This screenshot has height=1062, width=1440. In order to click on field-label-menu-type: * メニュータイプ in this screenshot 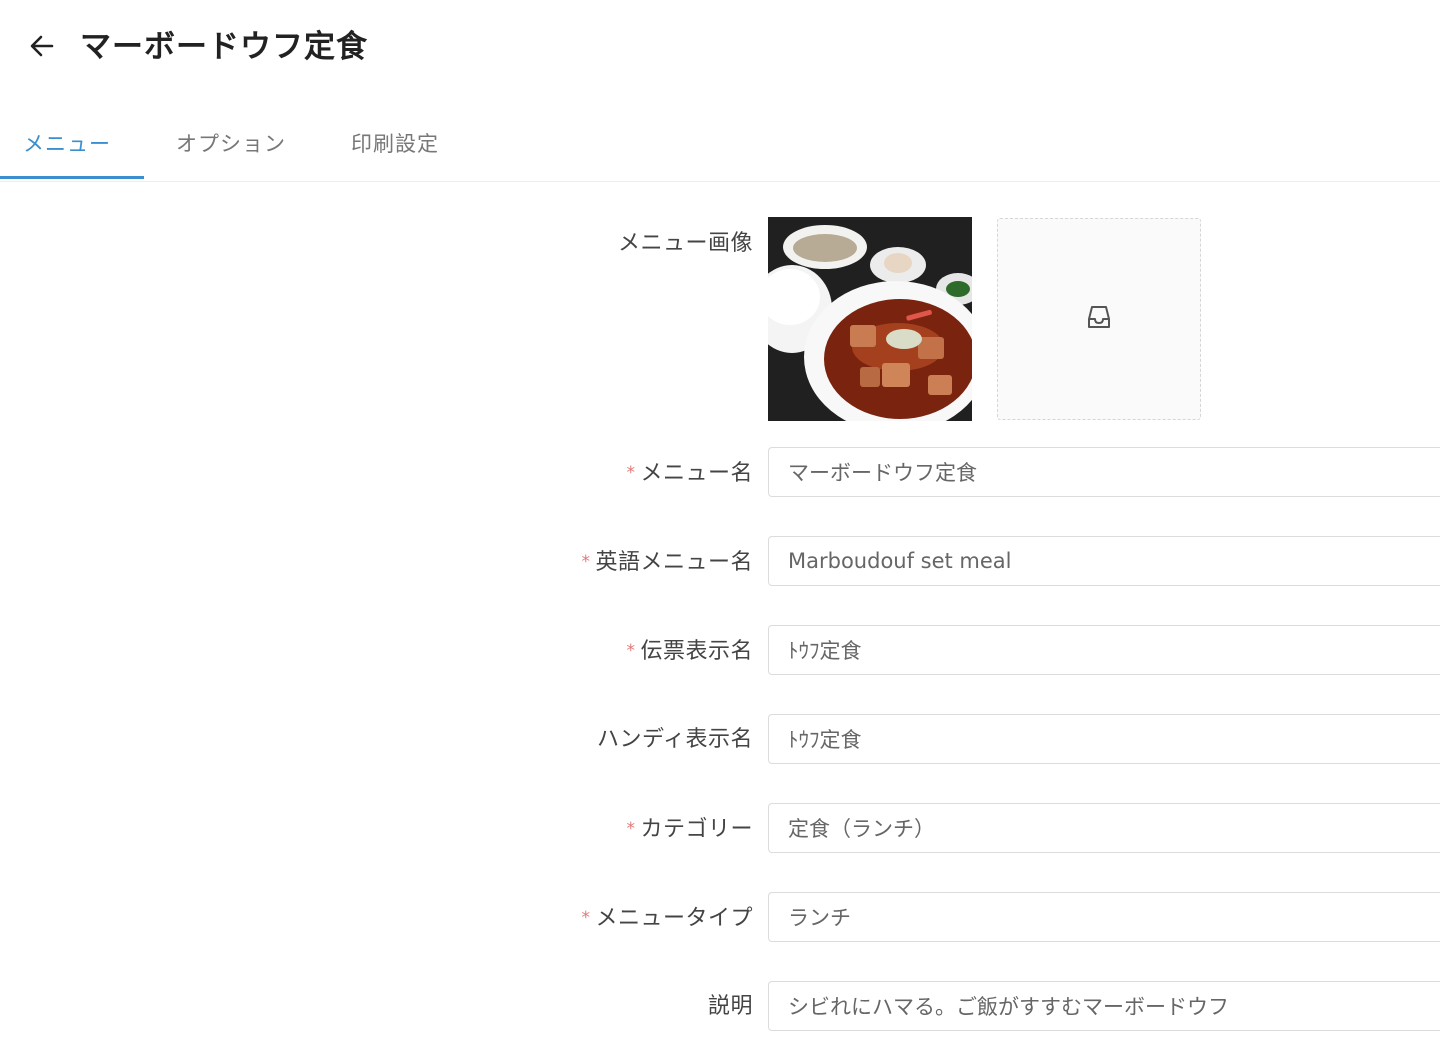, I will do `click(667, 918)`.